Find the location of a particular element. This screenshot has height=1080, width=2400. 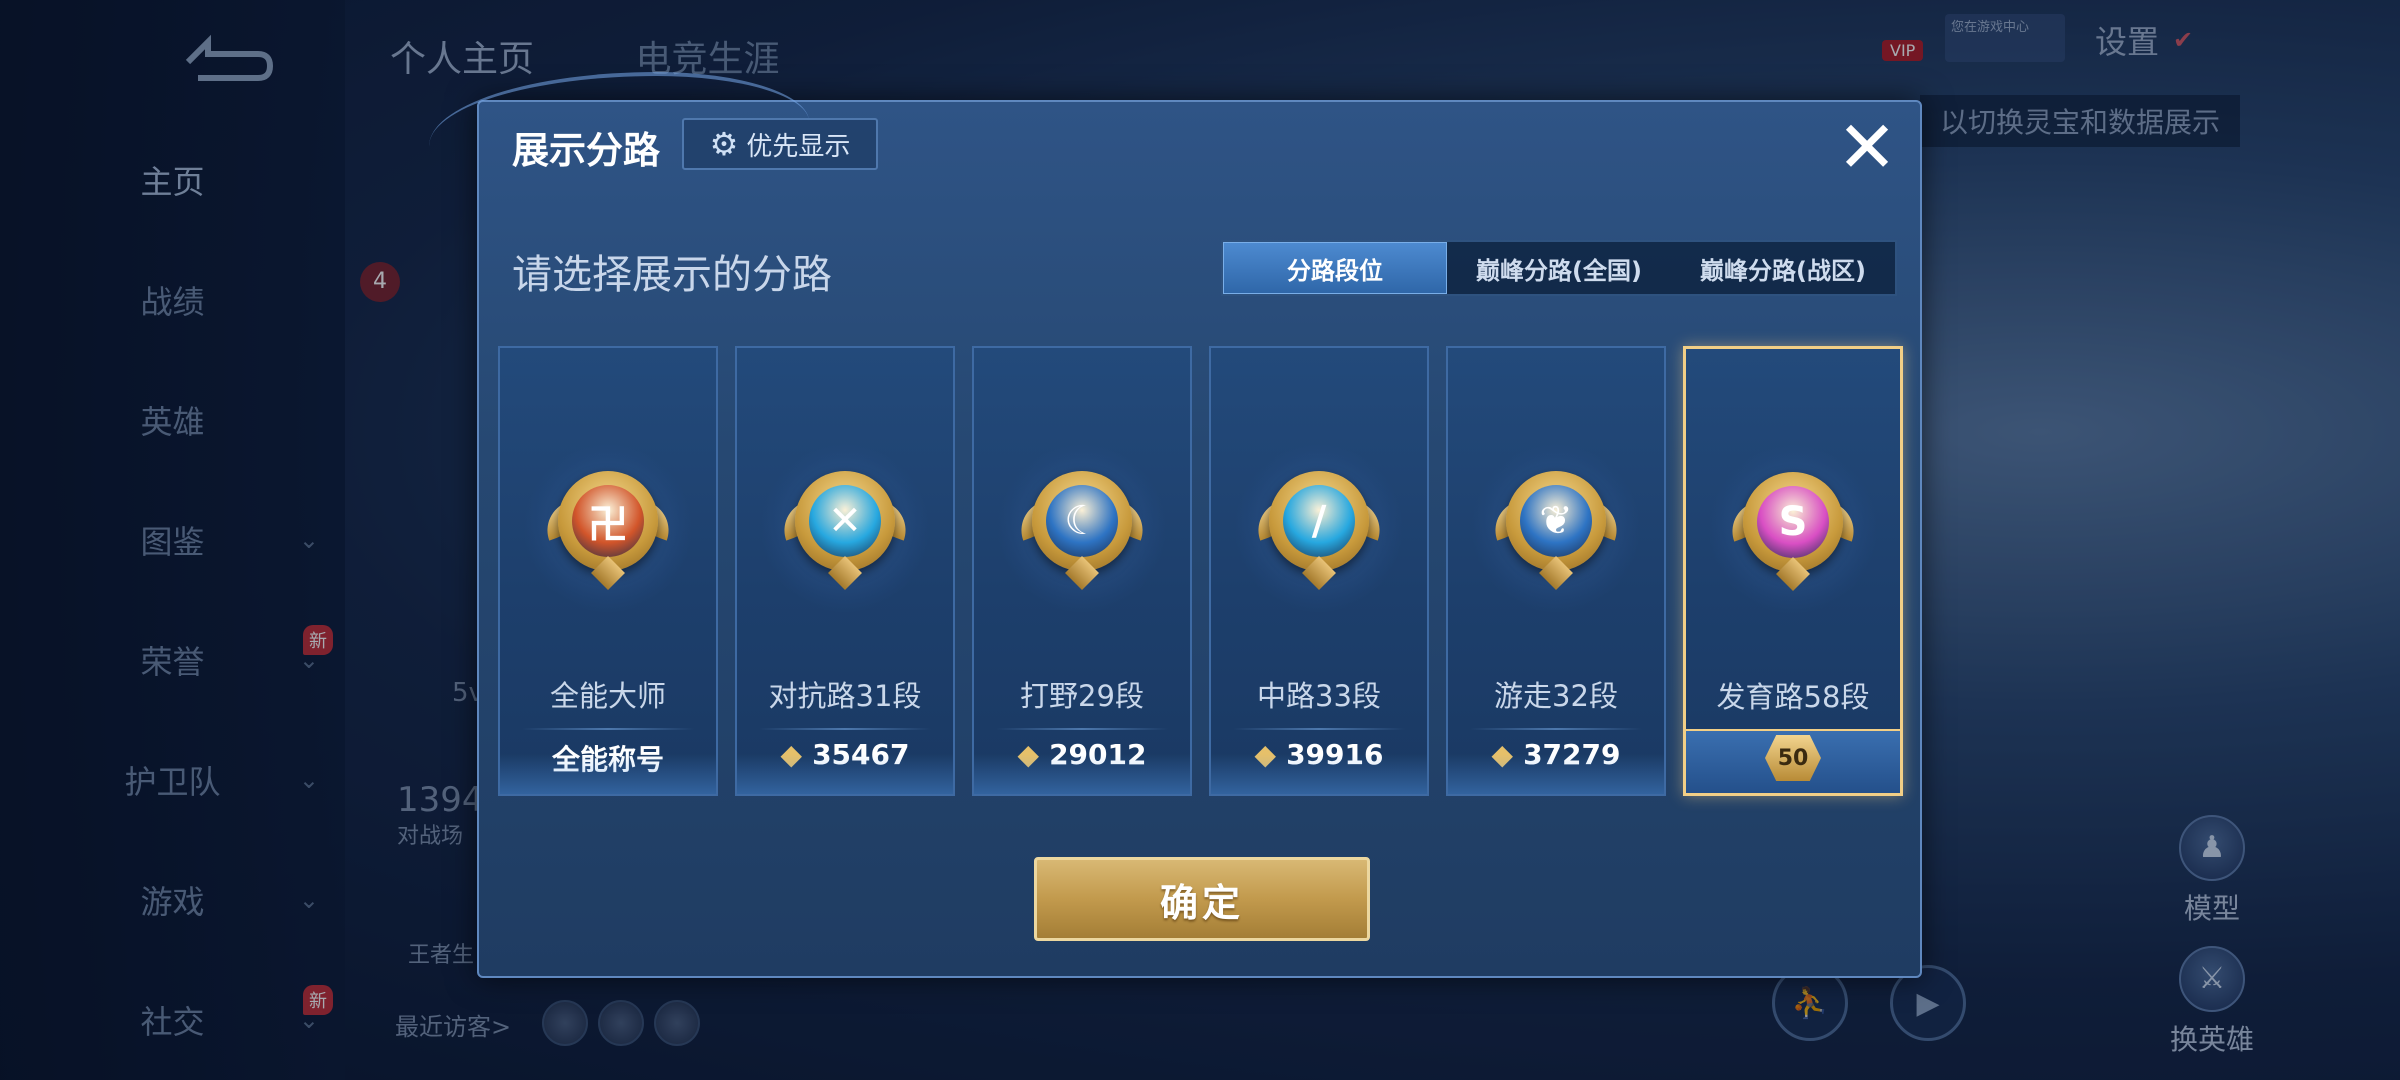

dialog-subtitle: 请选择展示的分路 is located at coordinates (672, 275).